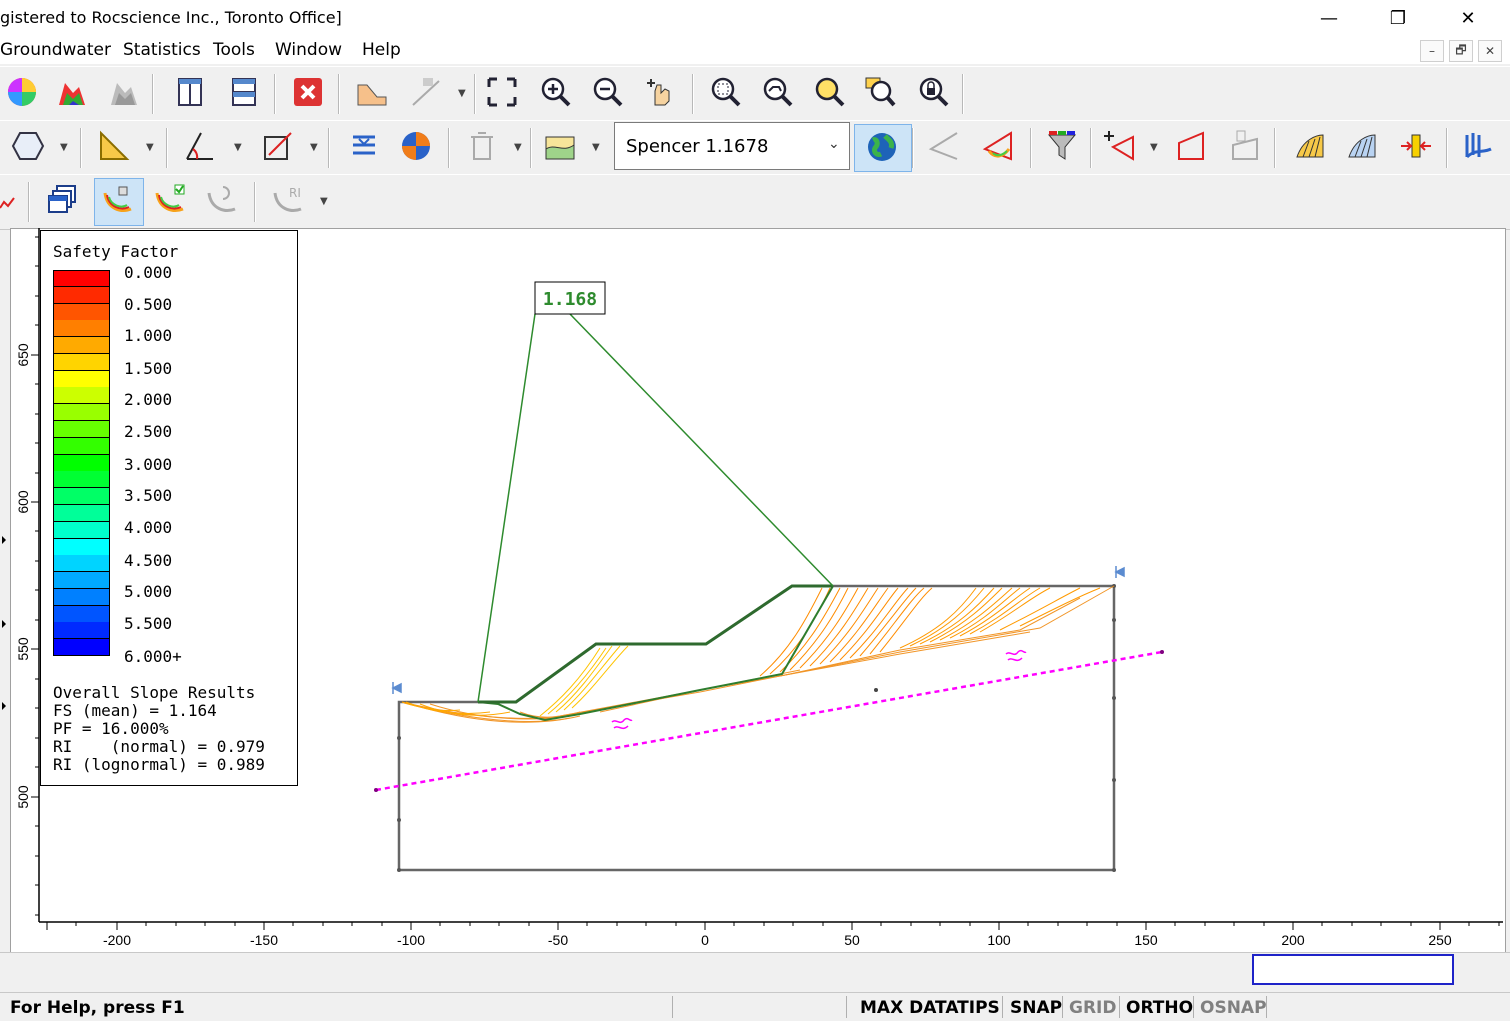  What do you see at coordinates (930, 1008) in the screenshot?
I see `max-datatips-toggle: MAX DATATIPS` at bounding box center [930, 1008].